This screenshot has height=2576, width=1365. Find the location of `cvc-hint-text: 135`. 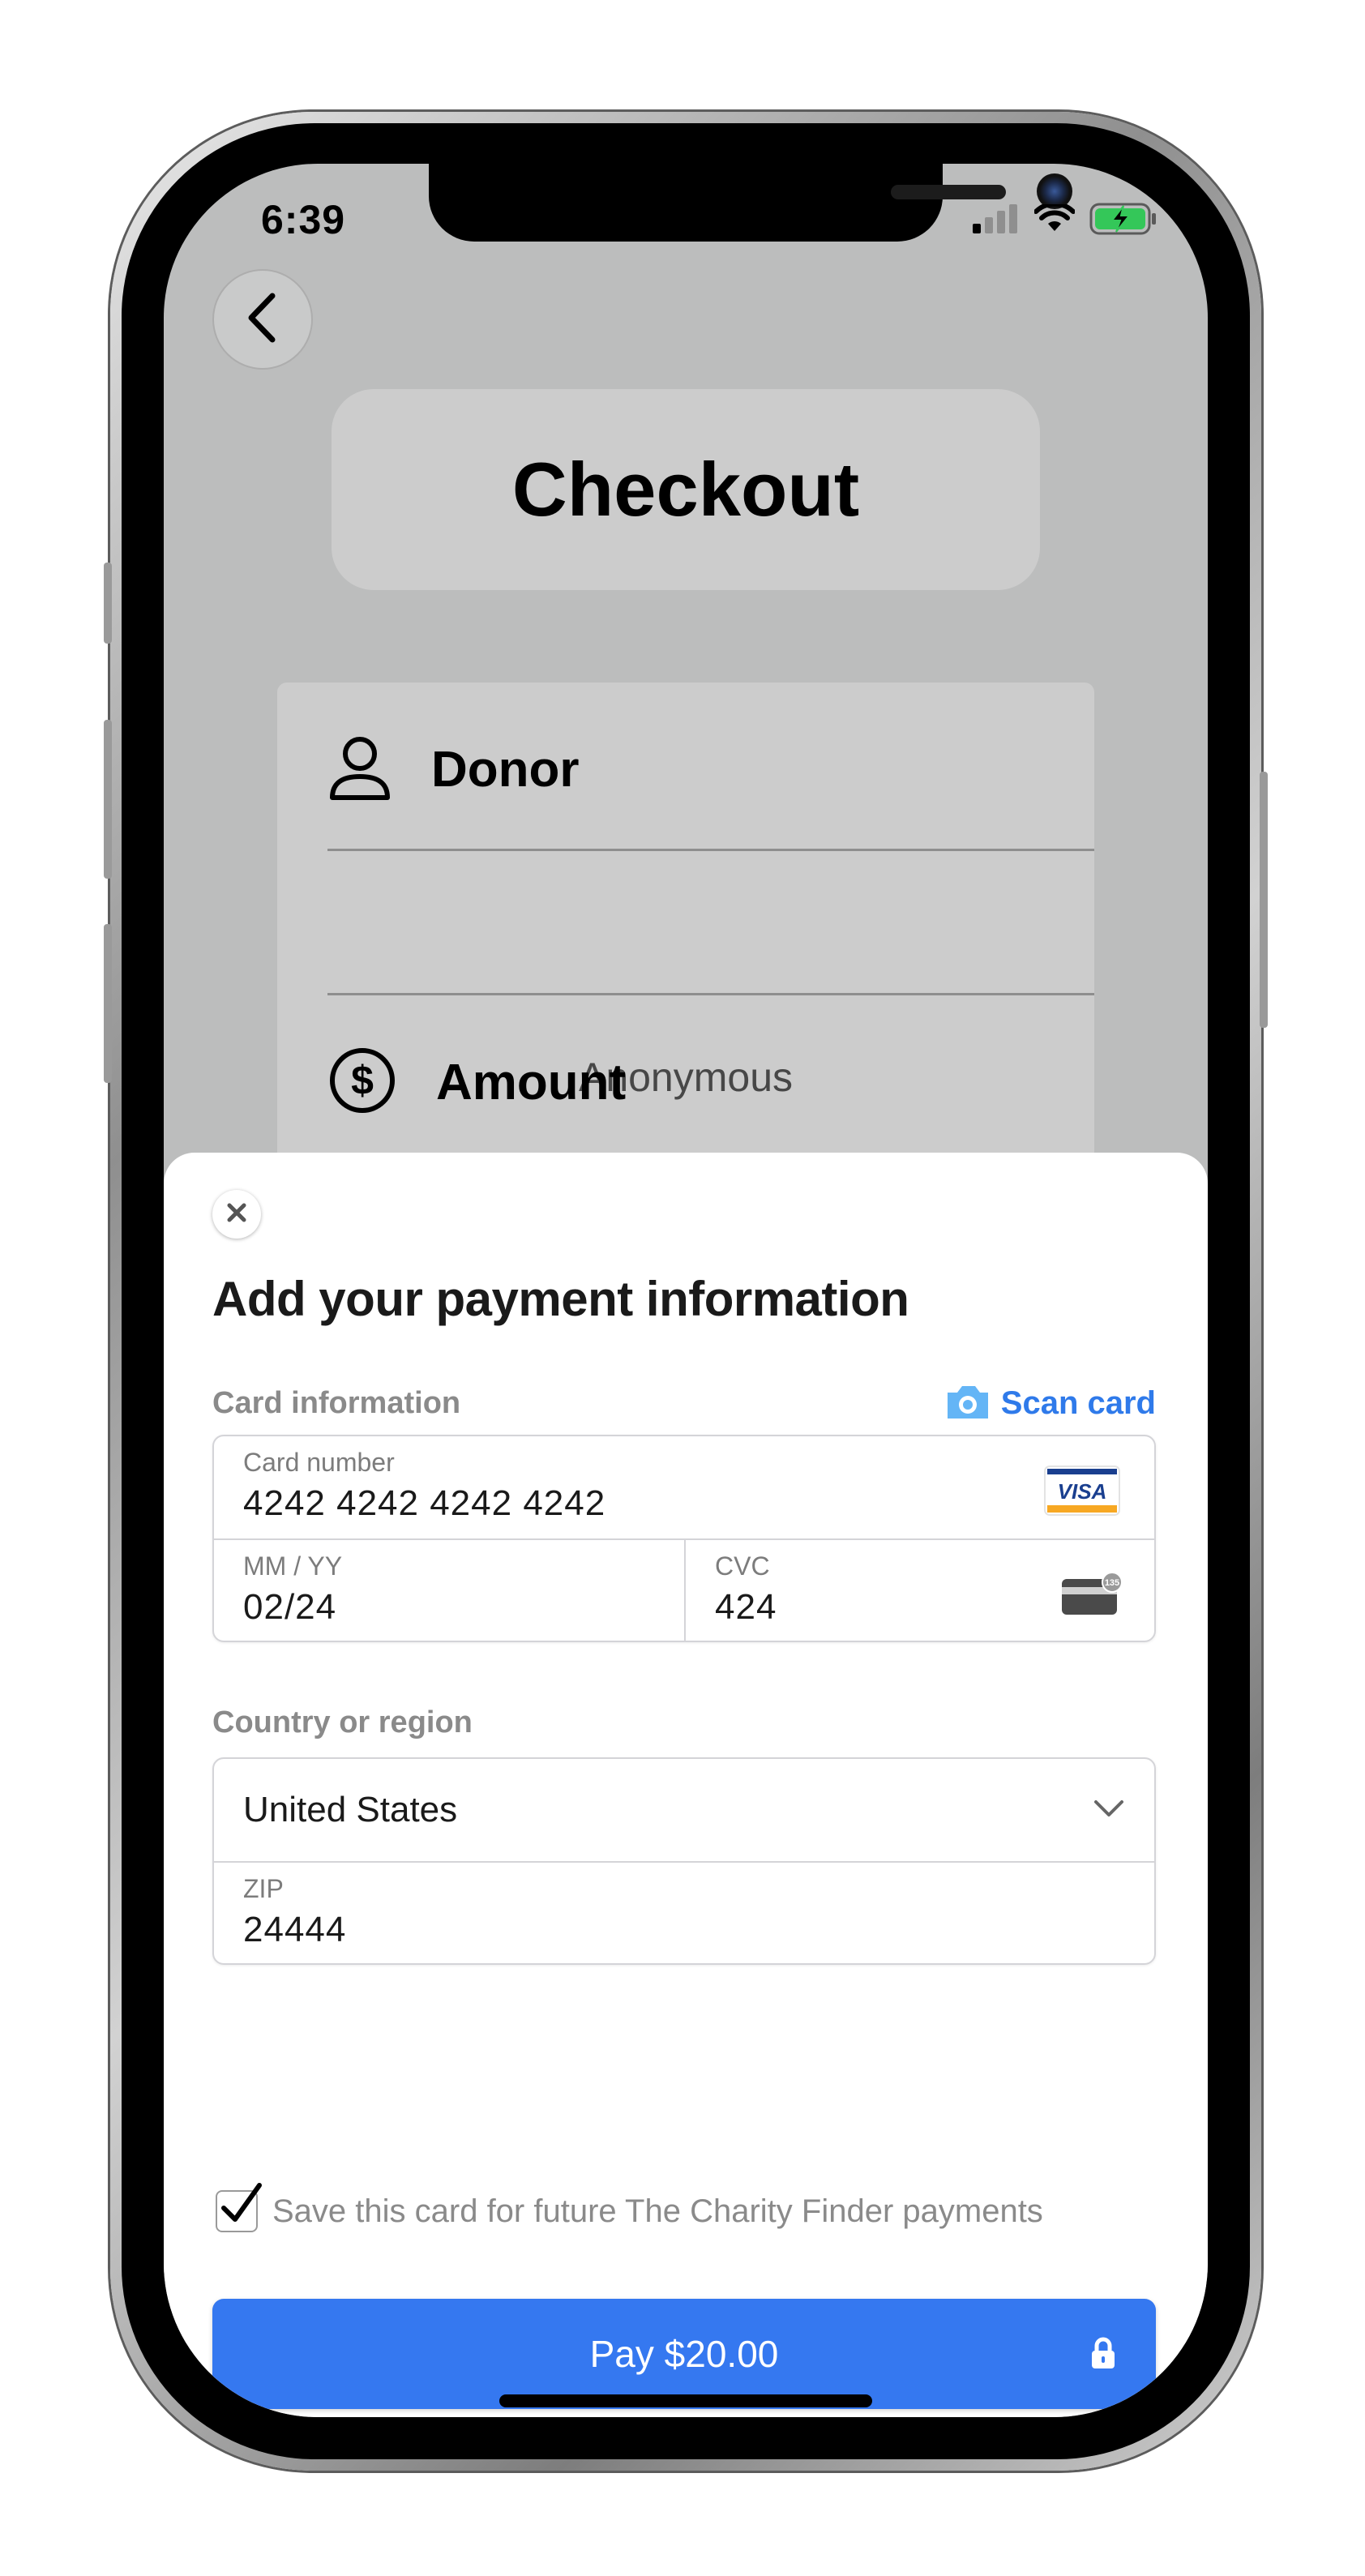

cvc-hint-text: 135 is located at coordinates (1112, 1583).